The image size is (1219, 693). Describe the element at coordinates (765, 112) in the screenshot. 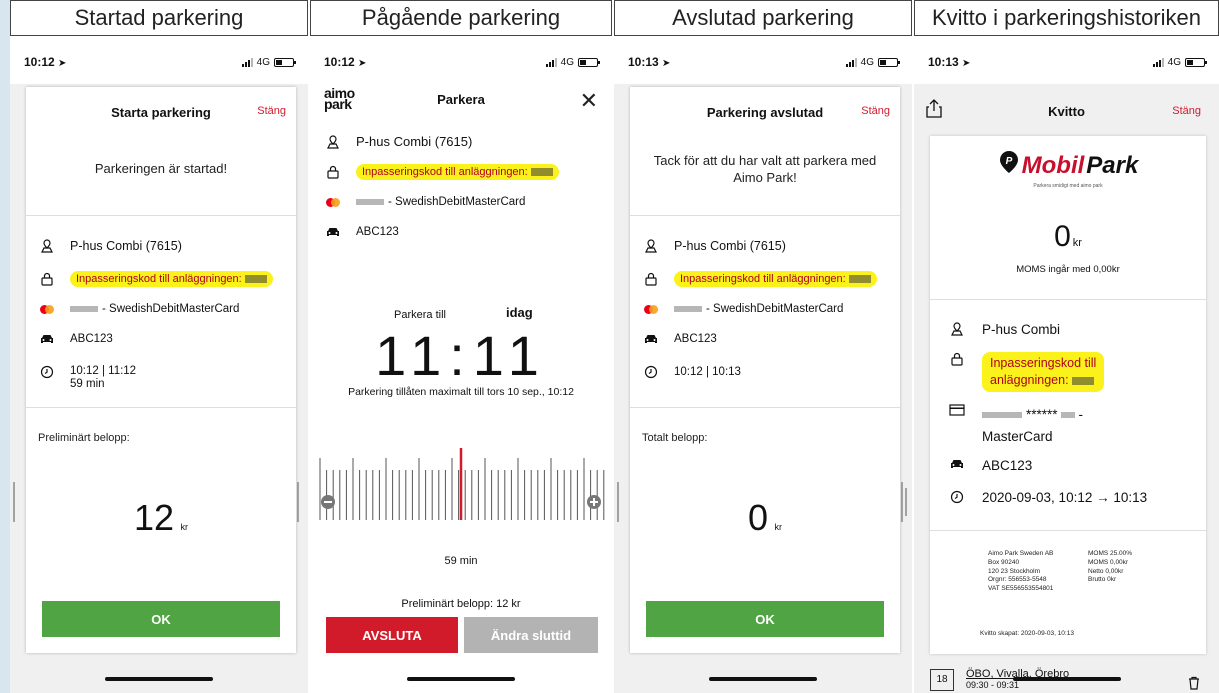

I see `modal-title: Parkering avslutad` at that location.